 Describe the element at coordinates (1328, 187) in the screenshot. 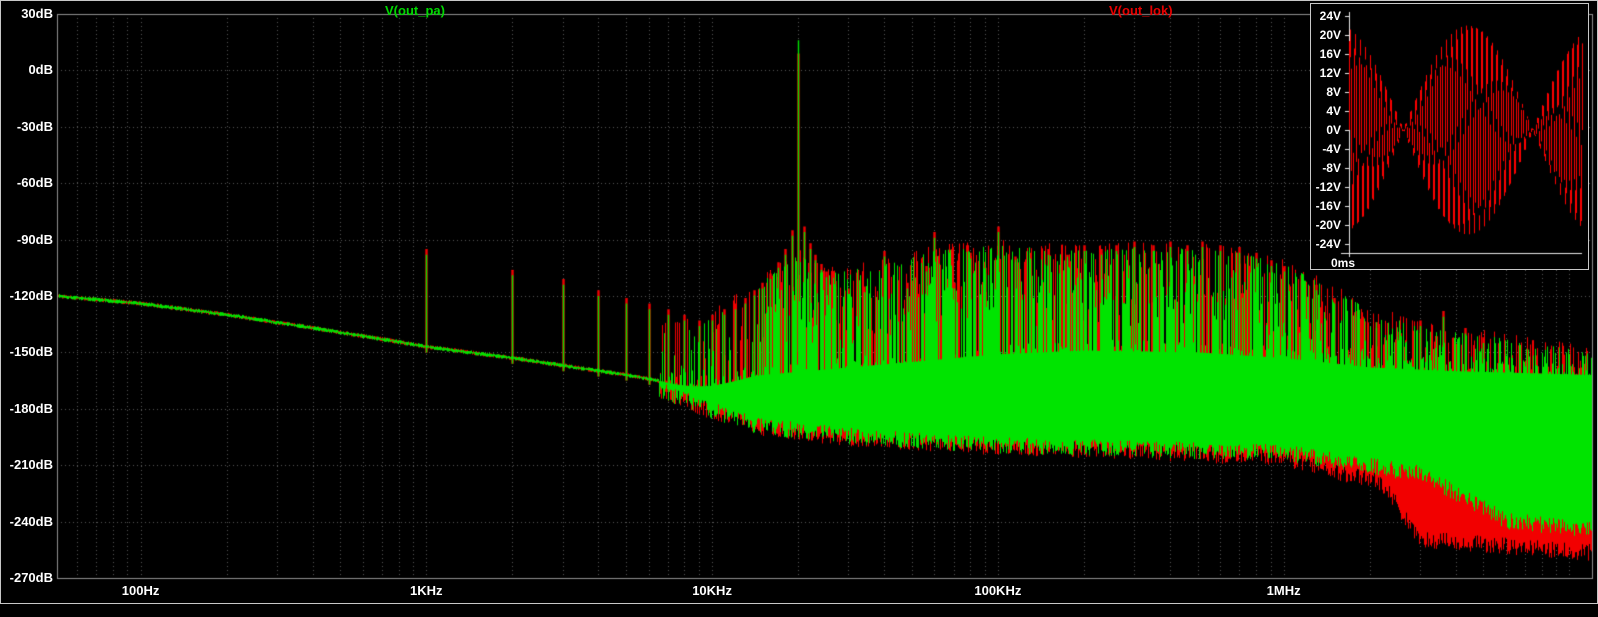

I see `inset-y-axis-tick-label: -12V` at that location.